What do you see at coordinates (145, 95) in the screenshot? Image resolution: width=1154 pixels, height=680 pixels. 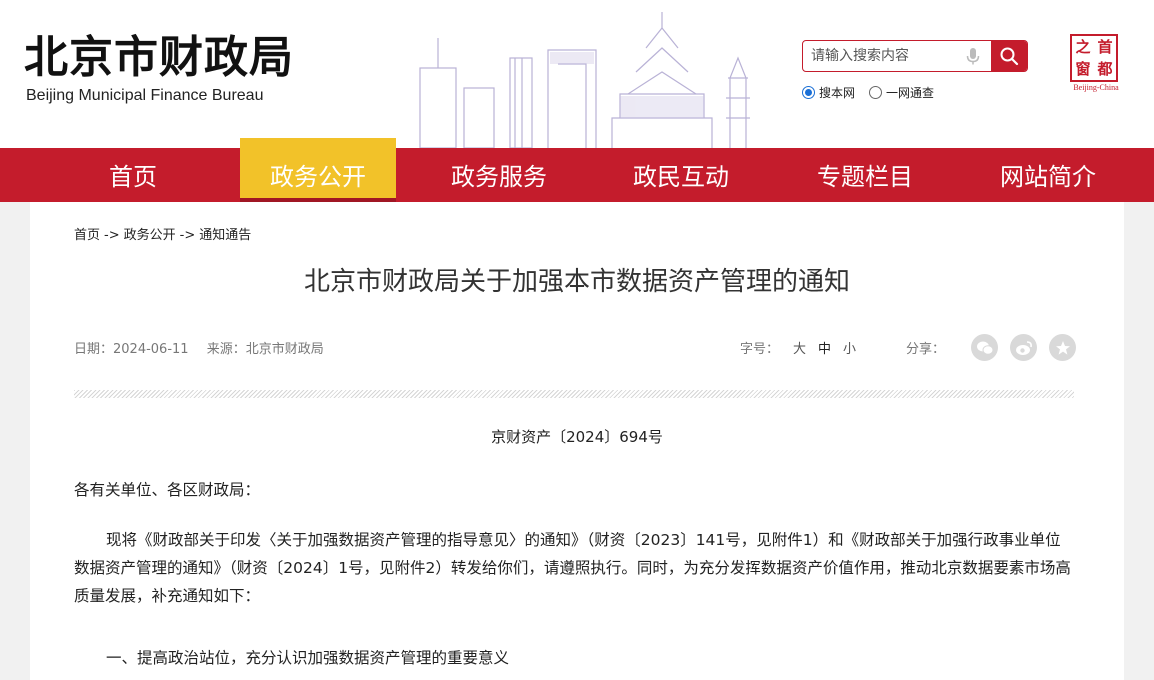 I see `site-logo-subtitle: Beijing Municipal Finance Bureau` at bounding box center [145, 95].